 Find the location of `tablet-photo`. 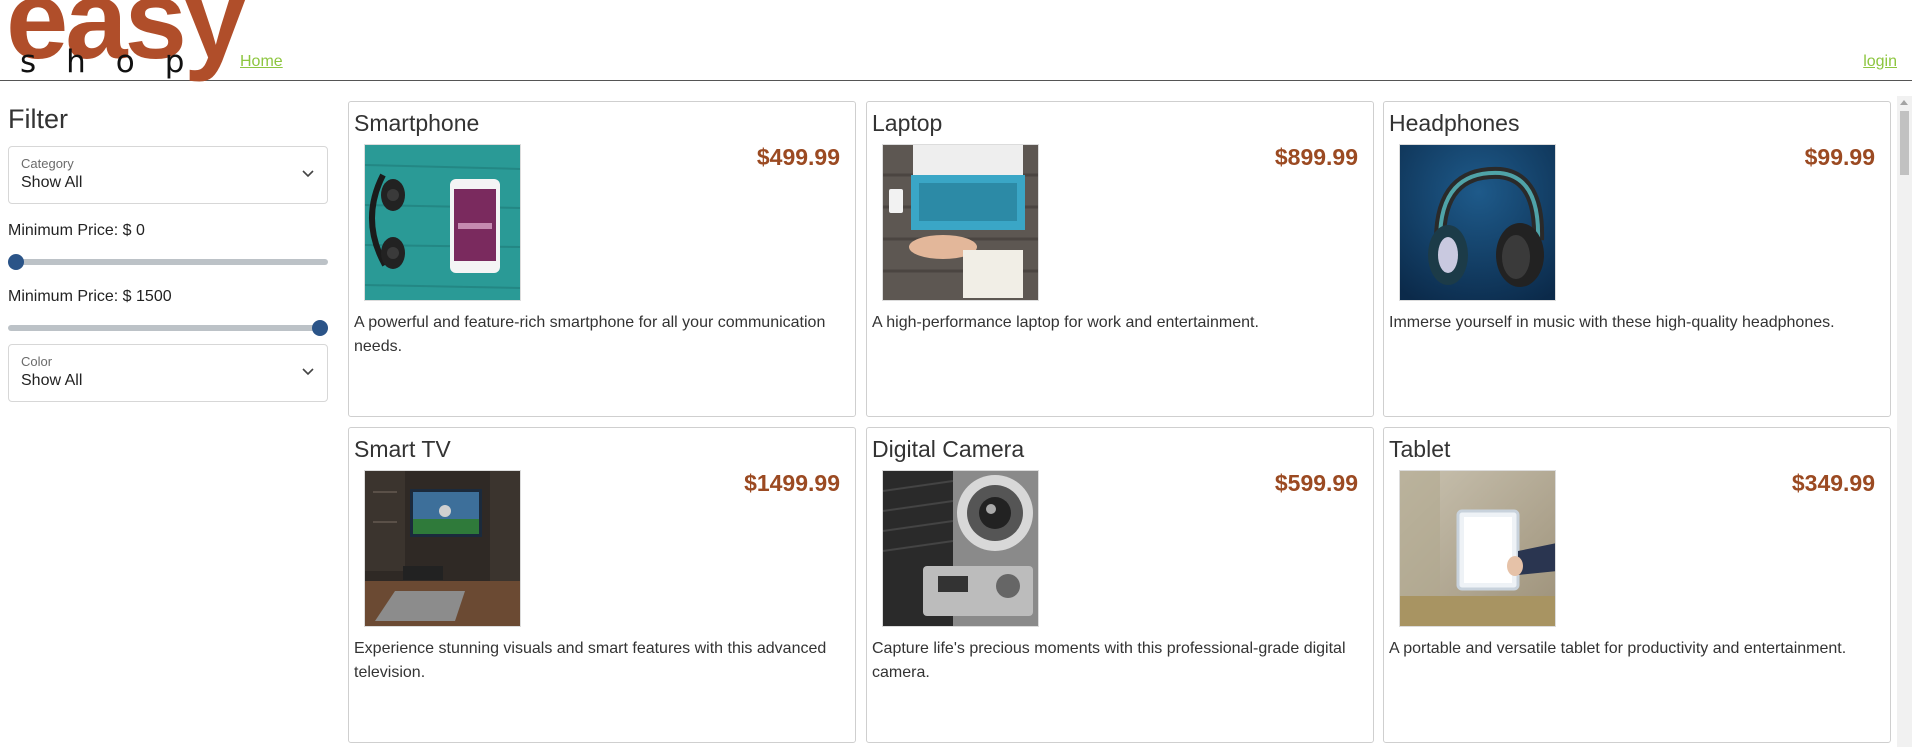

tablet-photo is located at coordinates (1477, 548).